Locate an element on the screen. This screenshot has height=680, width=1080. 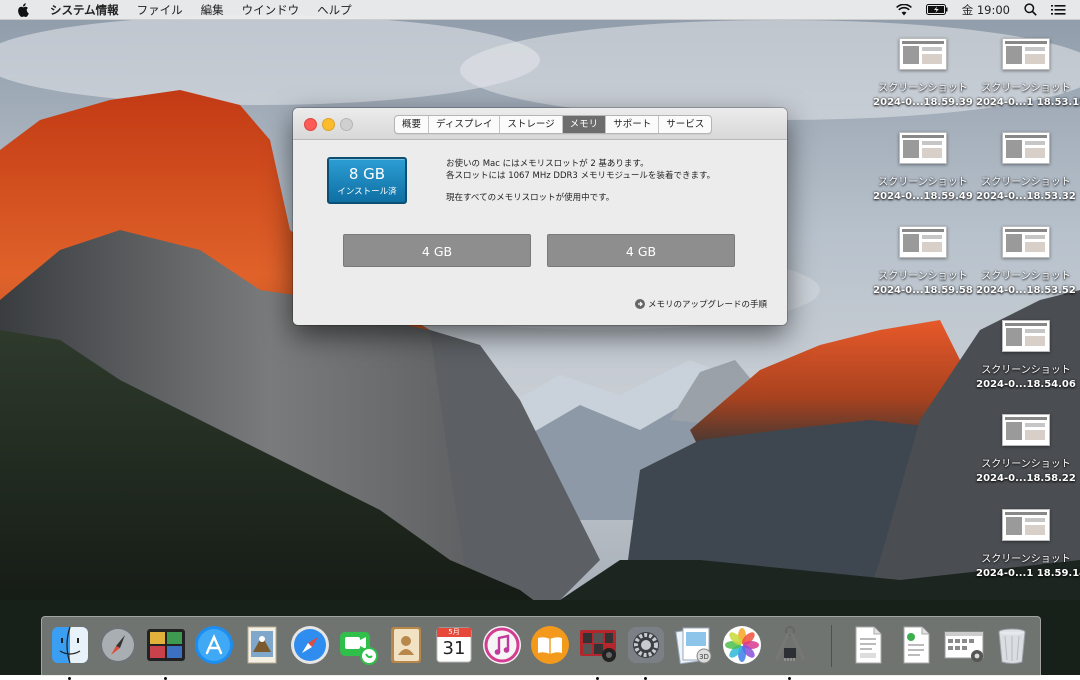
desktop-file-screenshot: スクリーンショット 2024-0...1 18.59.14 is located at coordinates (1028, 545).